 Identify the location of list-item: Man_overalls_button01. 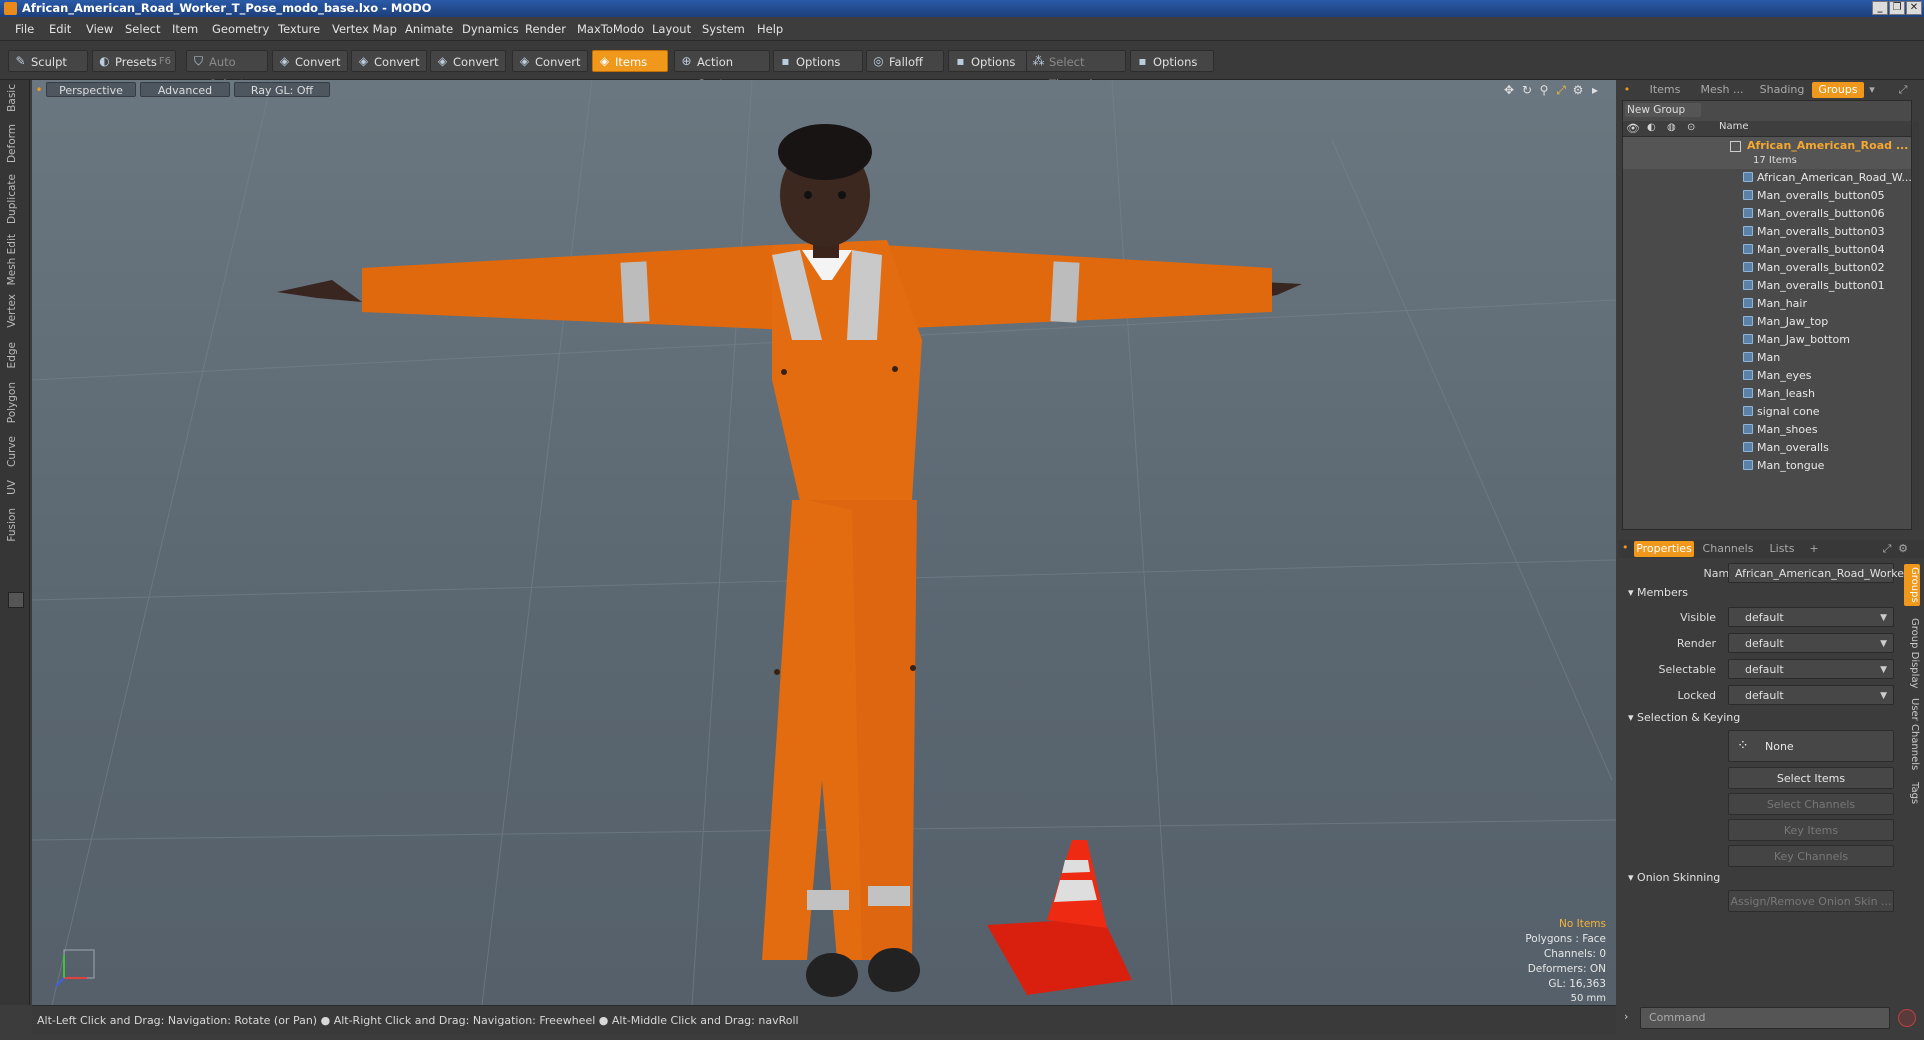
(1767, 286).